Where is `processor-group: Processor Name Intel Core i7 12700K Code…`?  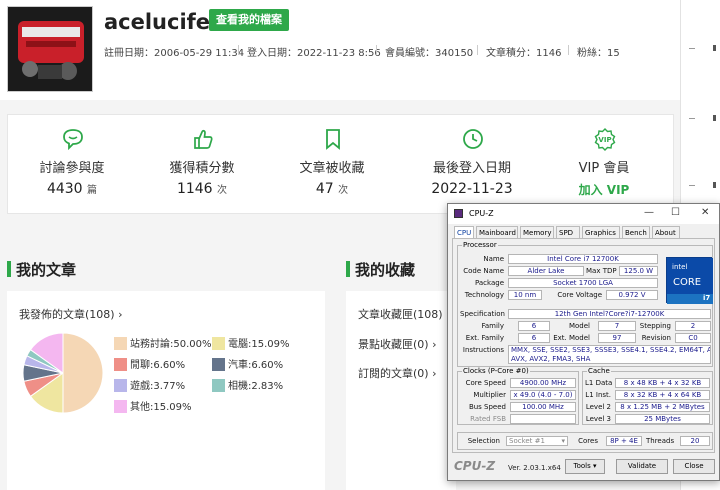
processor-group: Processor Name Intel Core i7 12700K Code… is located at coordinates (585, 304).